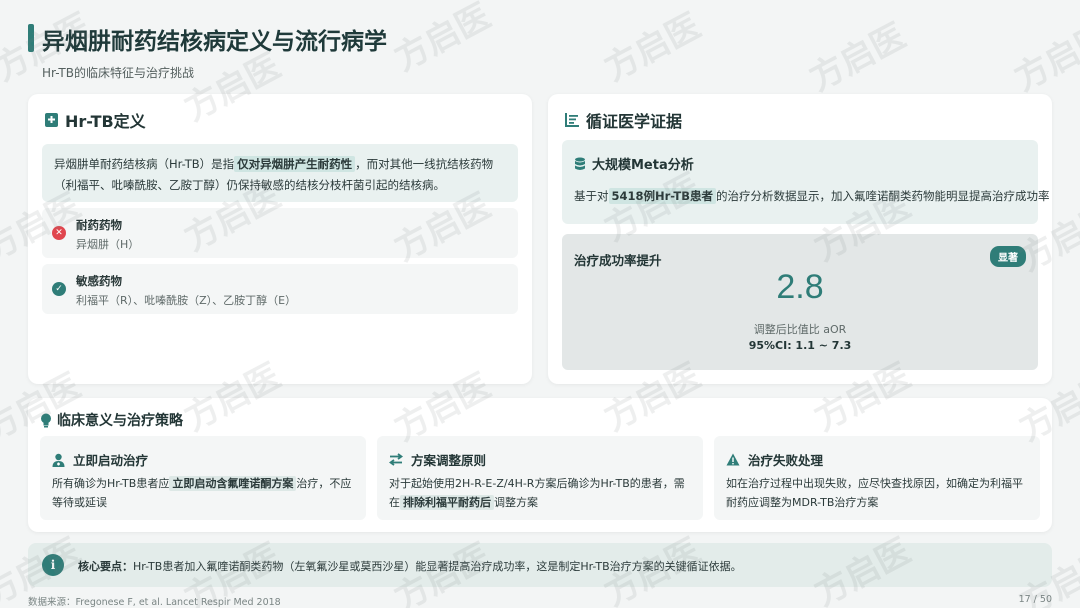  I want to click on strategy-item-header: 方案调整原则, so click(437, 459).